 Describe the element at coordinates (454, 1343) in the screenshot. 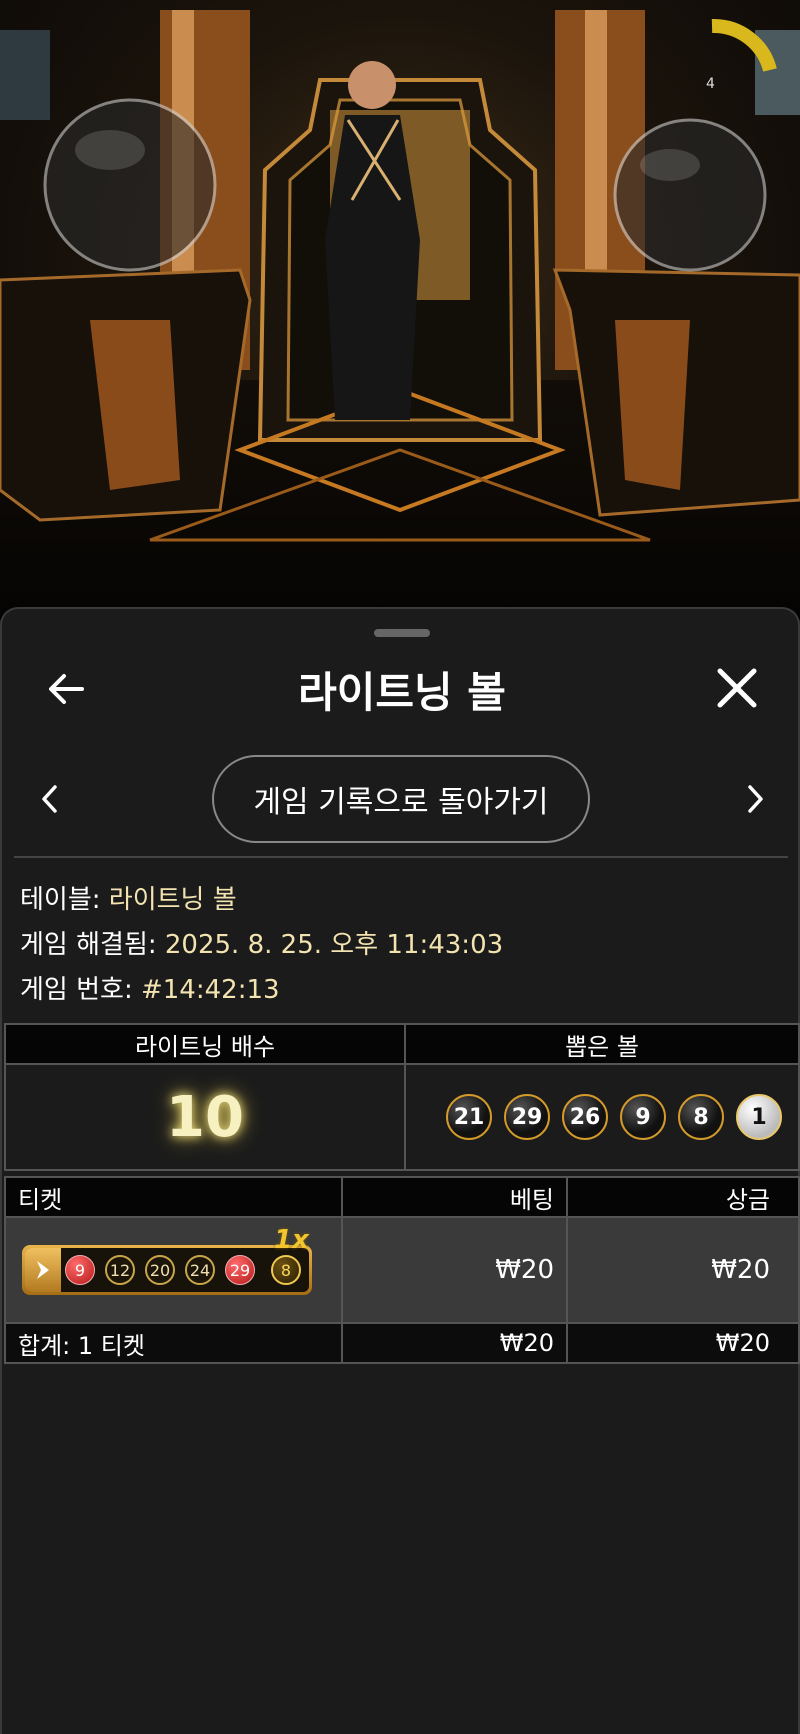

I see `total-bet: ₩20` at that location.